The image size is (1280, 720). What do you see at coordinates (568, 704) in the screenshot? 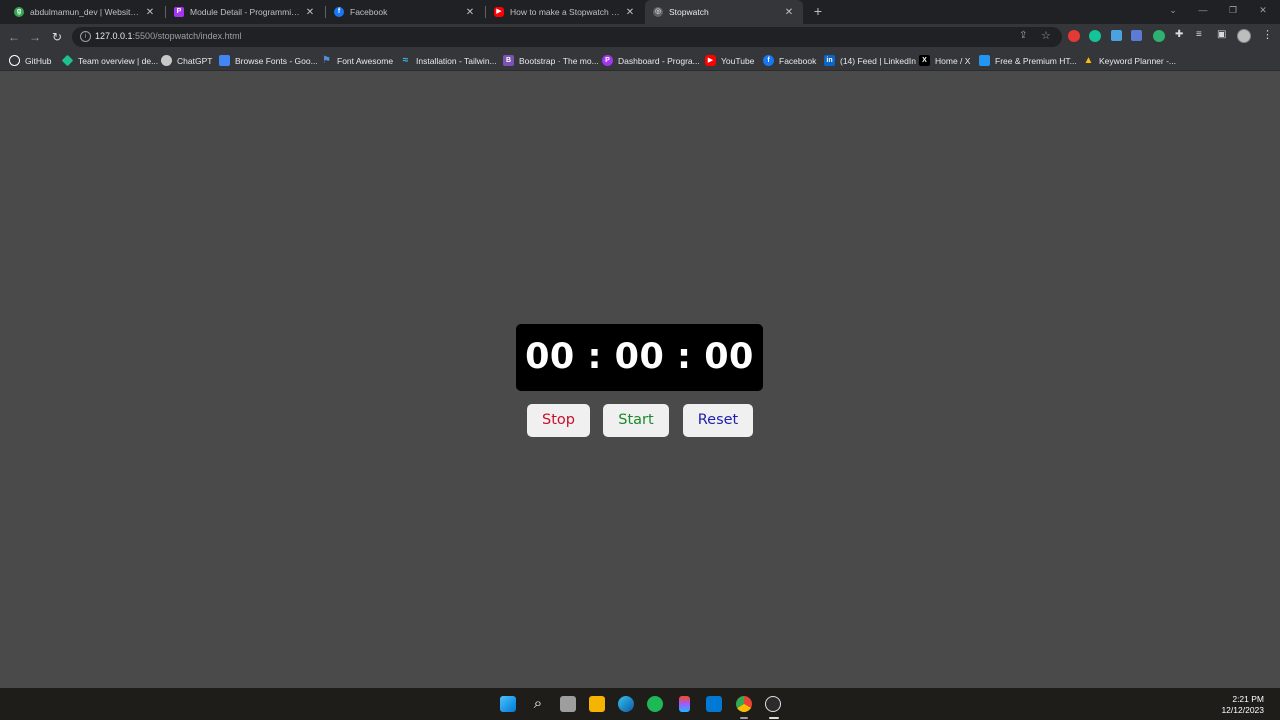
I see `task-view-icon` at bounding box center [568, 704].